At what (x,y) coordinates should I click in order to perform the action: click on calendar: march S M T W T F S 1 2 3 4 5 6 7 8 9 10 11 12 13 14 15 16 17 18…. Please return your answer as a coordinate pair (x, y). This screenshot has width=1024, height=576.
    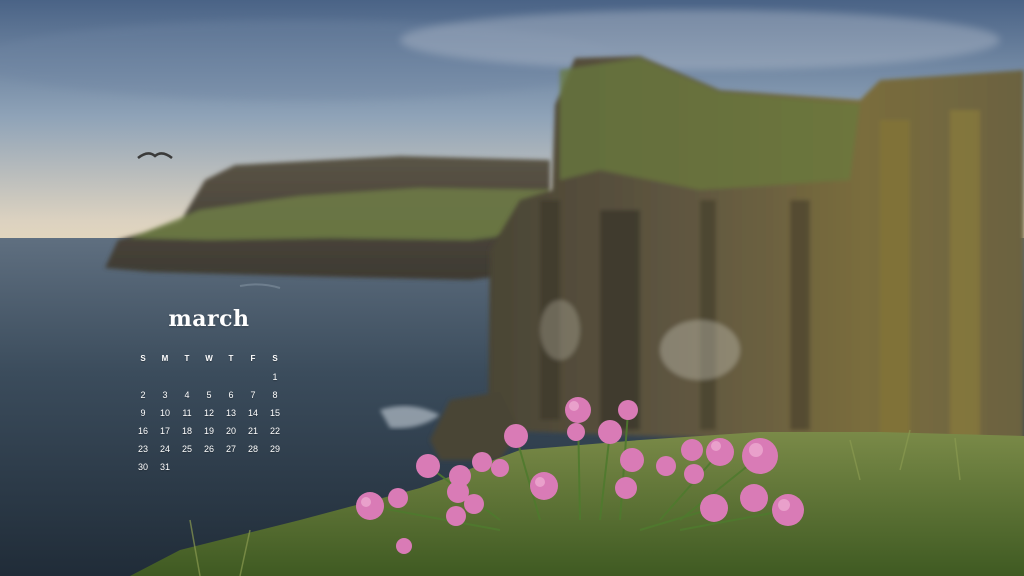
    Looking at the image, I should click on (209, 390).